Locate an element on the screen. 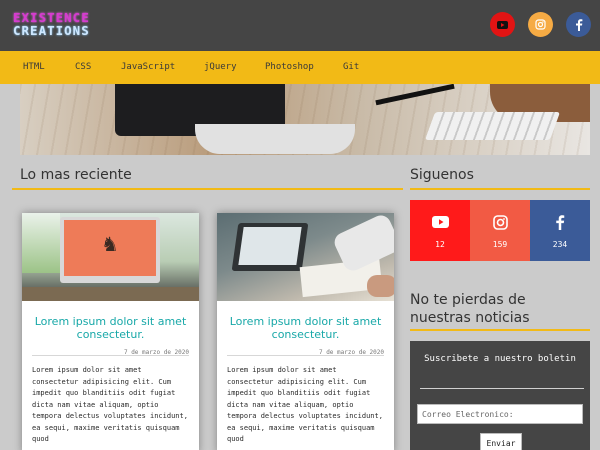  newsletter-title: No te pierdas de nuestras noticias is located at coordinates (470, 309).